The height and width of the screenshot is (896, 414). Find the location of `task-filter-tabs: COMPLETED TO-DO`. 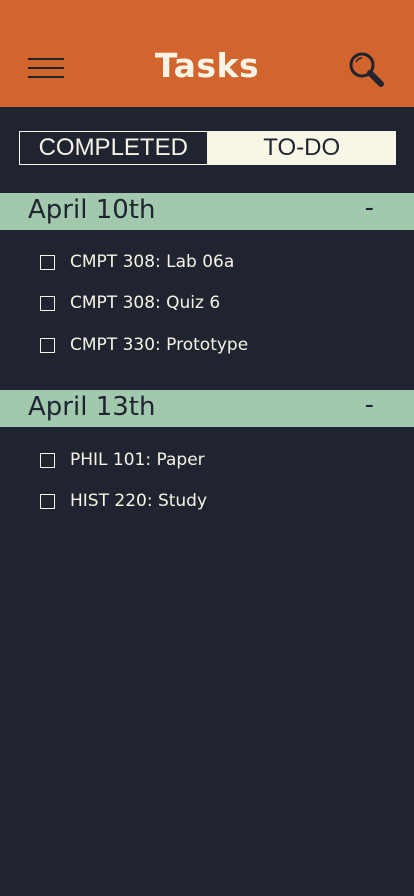

task-filter-tabs: COMPLETED TO-DO is located at coordinates (207, 148).